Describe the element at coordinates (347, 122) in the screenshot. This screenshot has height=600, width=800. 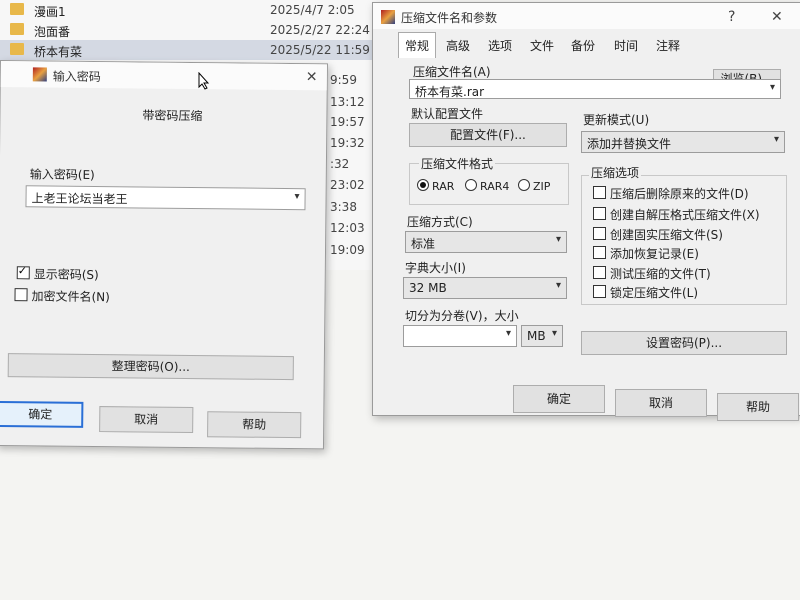
I see `file-time: 19:57` at that location.